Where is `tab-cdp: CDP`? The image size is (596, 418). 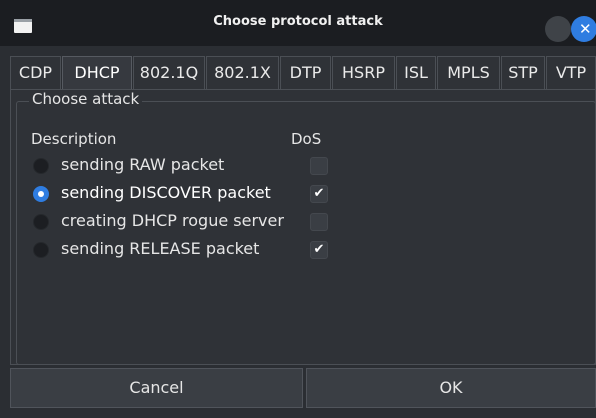
tab-cdp: CDP is located at coordinates (35, 73).